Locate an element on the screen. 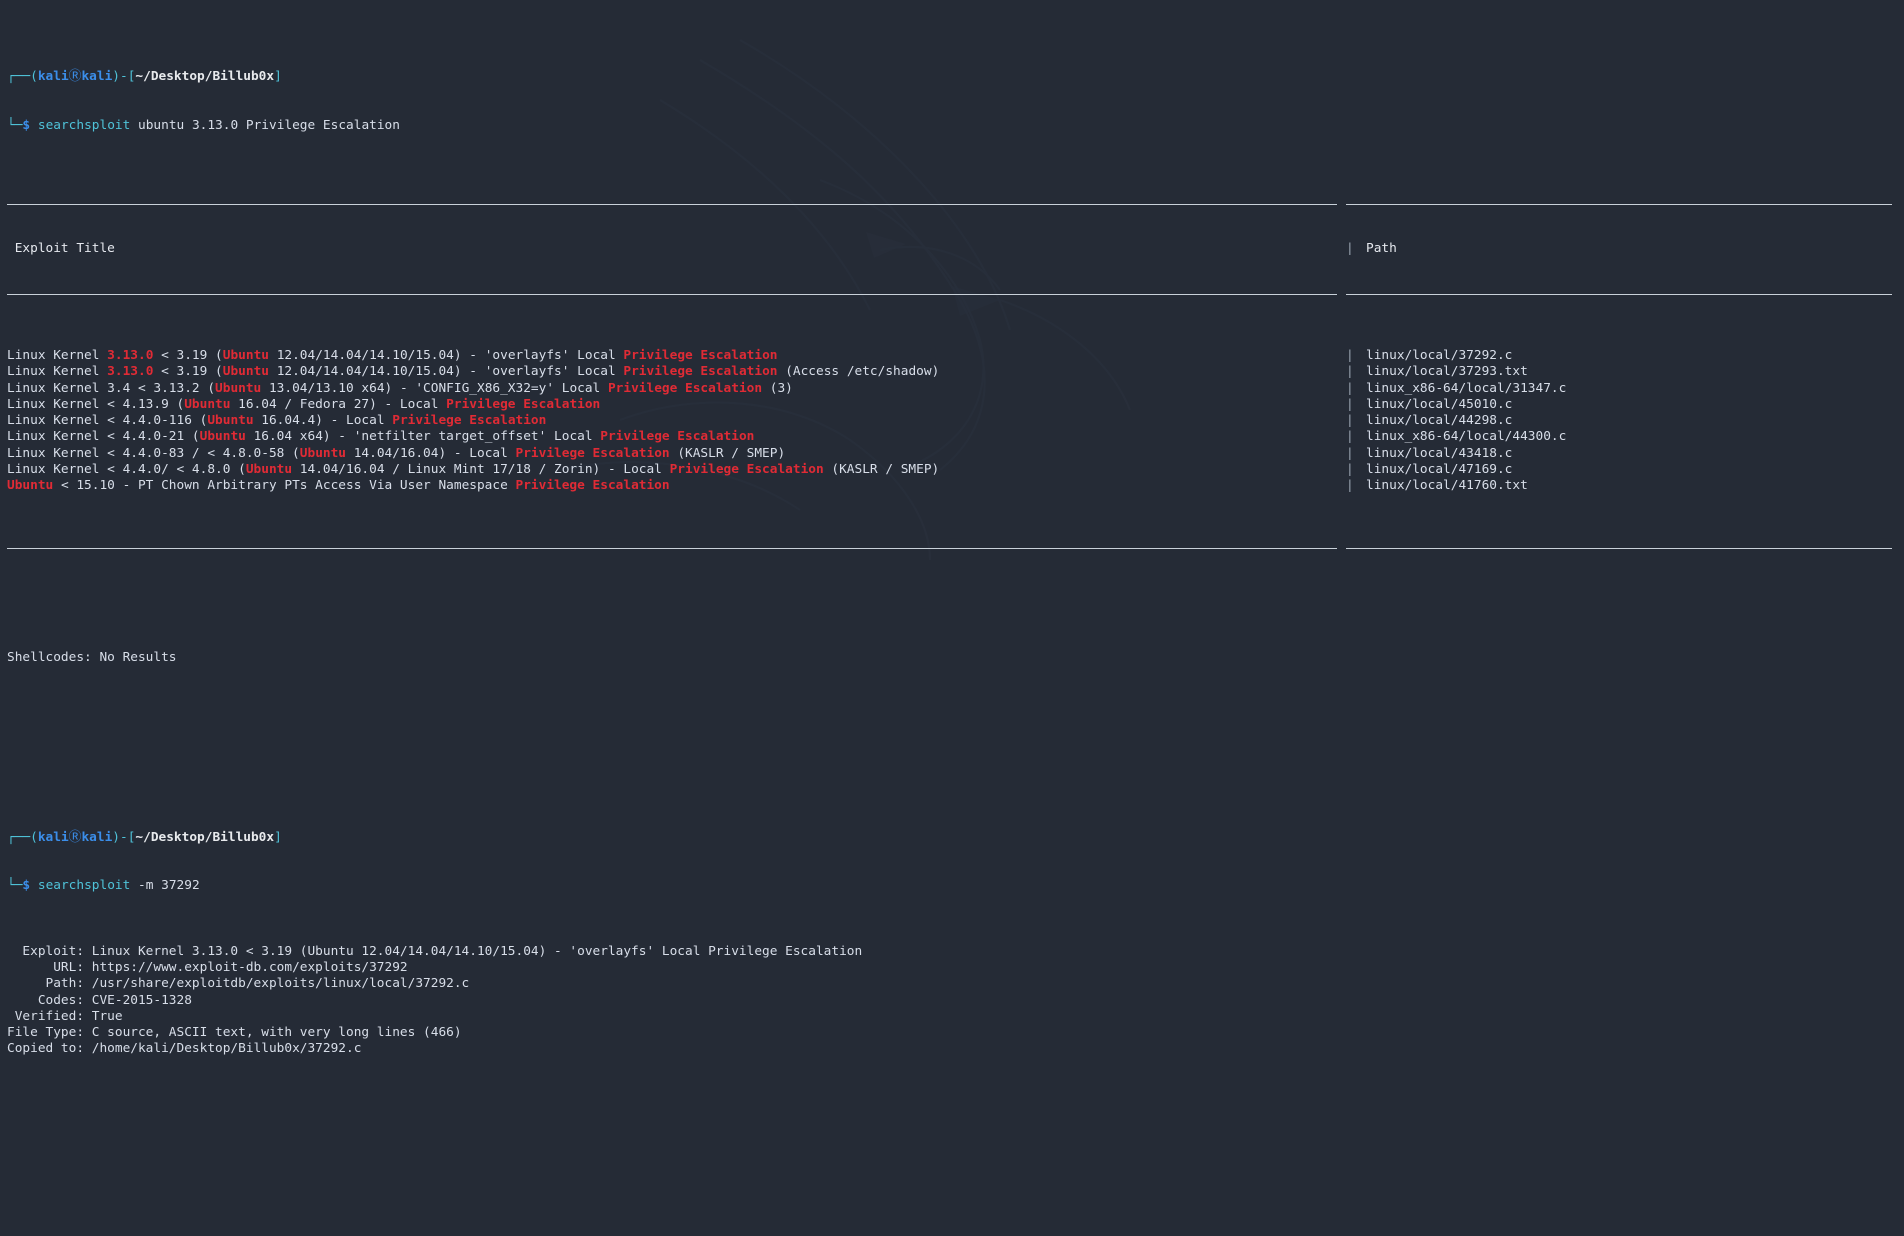  mirror-field-label: Codes: is located at coordinates (49, 1000).